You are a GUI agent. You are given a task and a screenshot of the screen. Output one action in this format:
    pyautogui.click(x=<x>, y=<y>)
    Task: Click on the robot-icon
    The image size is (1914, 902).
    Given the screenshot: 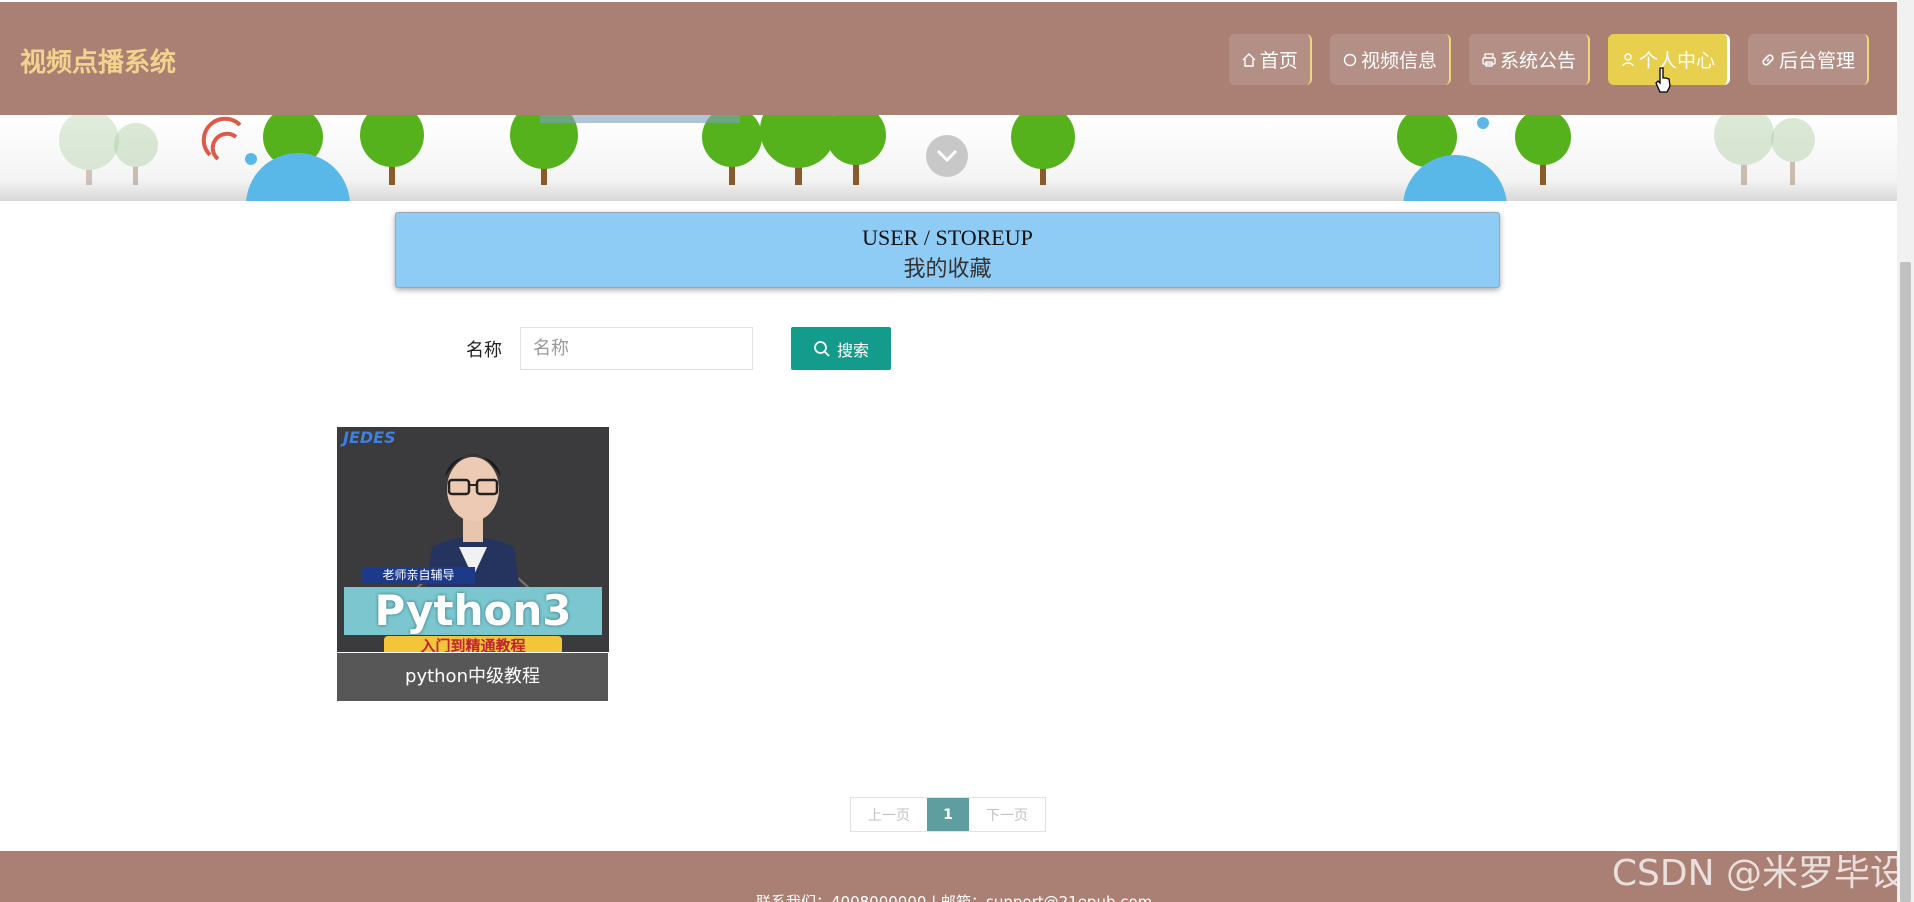 What is the action you would take?
    pyautogui.click(x=297, y=177)
    